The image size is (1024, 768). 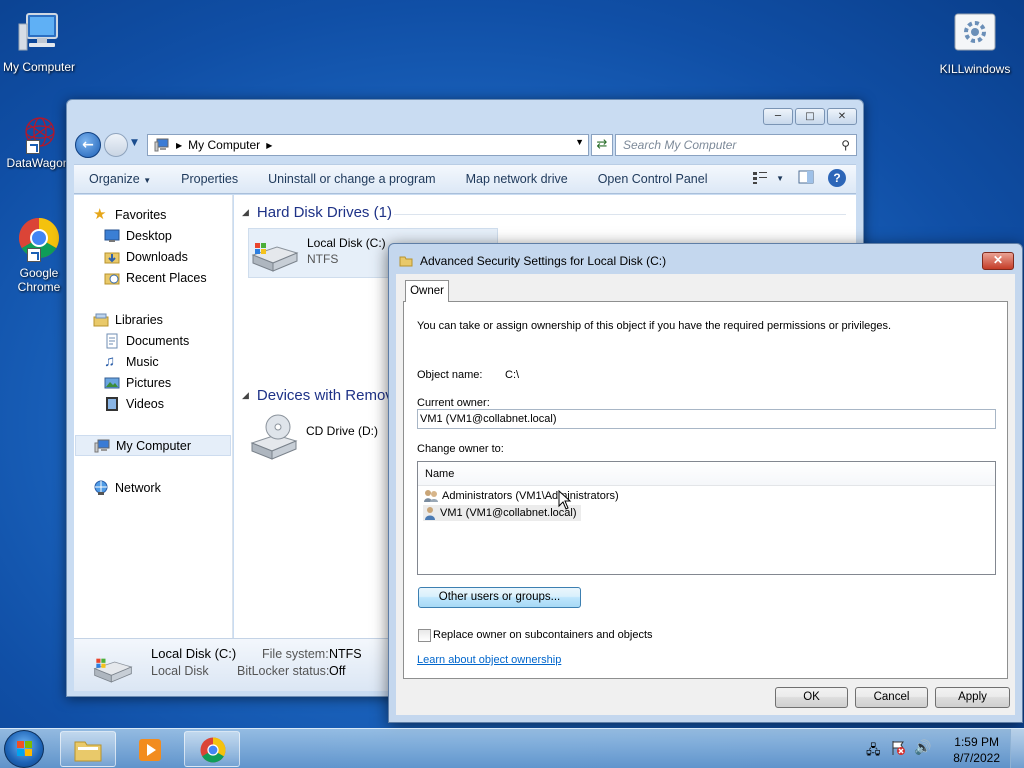 I want to click on nav-favorites: ★ Favorites, so click(x=129, y=215).